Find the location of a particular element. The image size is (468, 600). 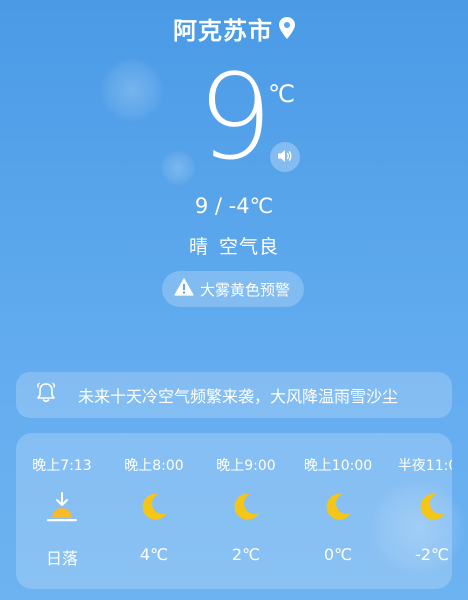

hourly-item: 晚上9:00 2℃ is located at coordinates (246, 511).